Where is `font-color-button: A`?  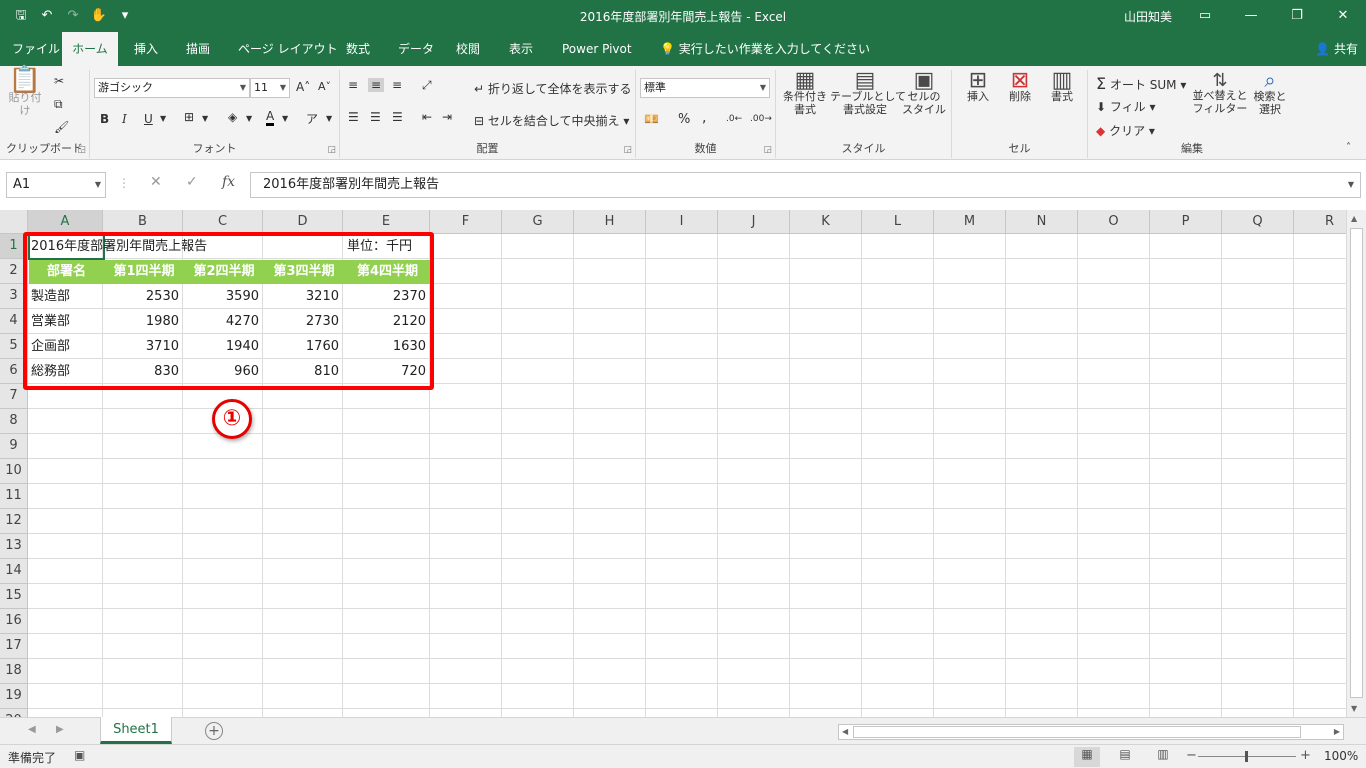 font-color-button: A is located at coordinates (270, 118).